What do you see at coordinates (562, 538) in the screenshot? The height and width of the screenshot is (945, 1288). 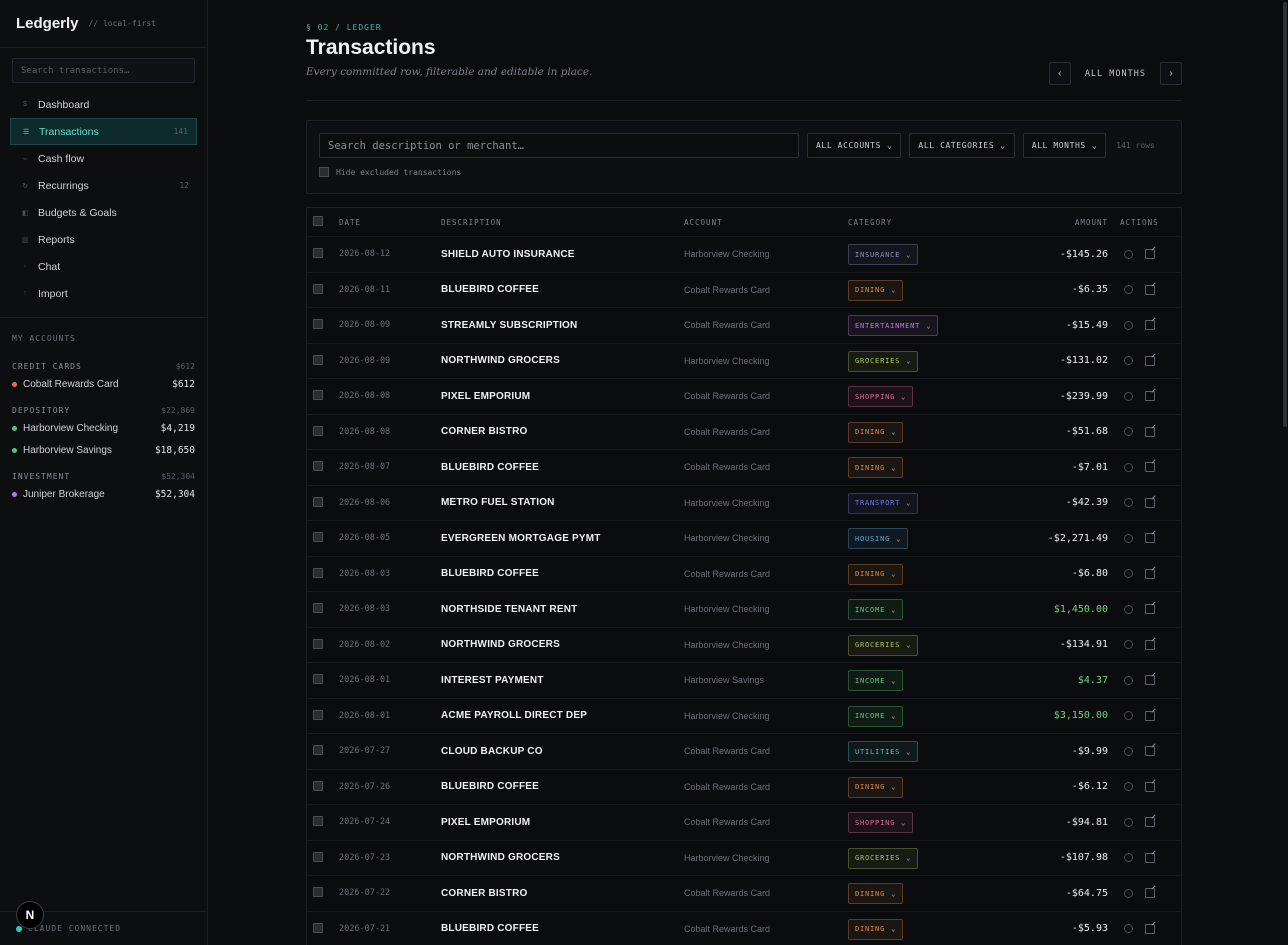 I see `row-description: EVERGREEN MORTGAGE PYMT` at bounding box center [562, 538].